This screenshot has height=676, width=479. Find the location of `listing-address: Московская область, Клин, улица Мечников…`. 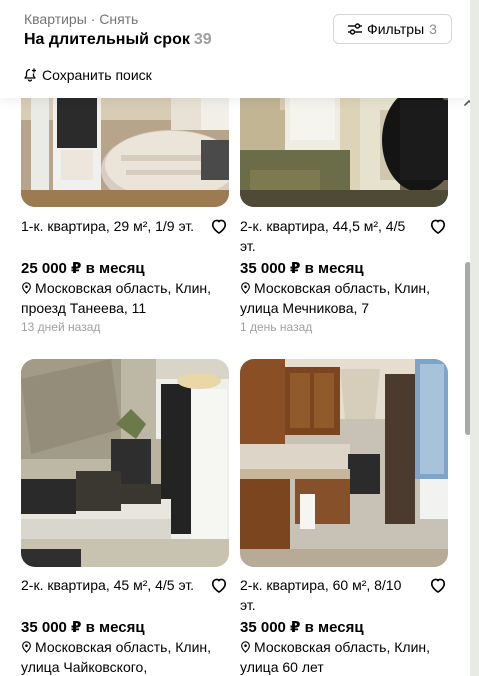

listing-address: Московская область, Клин, улица Мечников… is located at coordinates (345, 298).